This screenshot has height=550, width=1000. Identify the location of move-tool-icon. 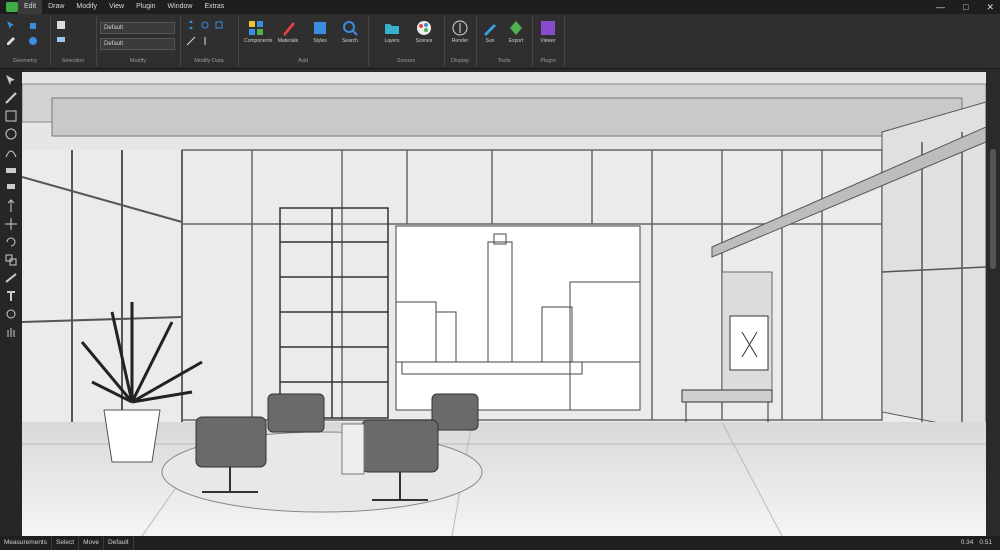
(11, 224).